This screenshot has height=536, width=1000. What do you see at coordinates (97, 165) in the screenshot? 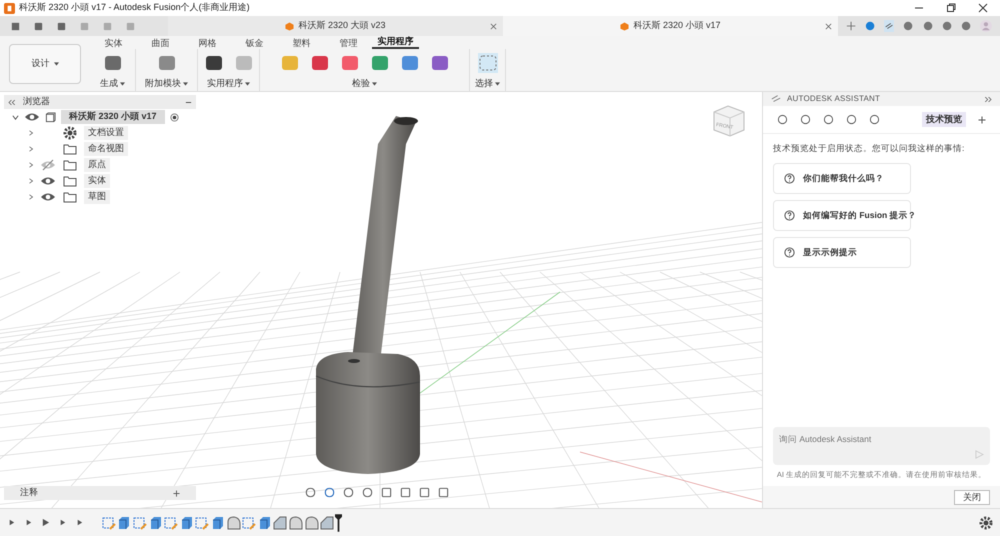
I see `browser-item: 原点` at bounding box center [97, 165].